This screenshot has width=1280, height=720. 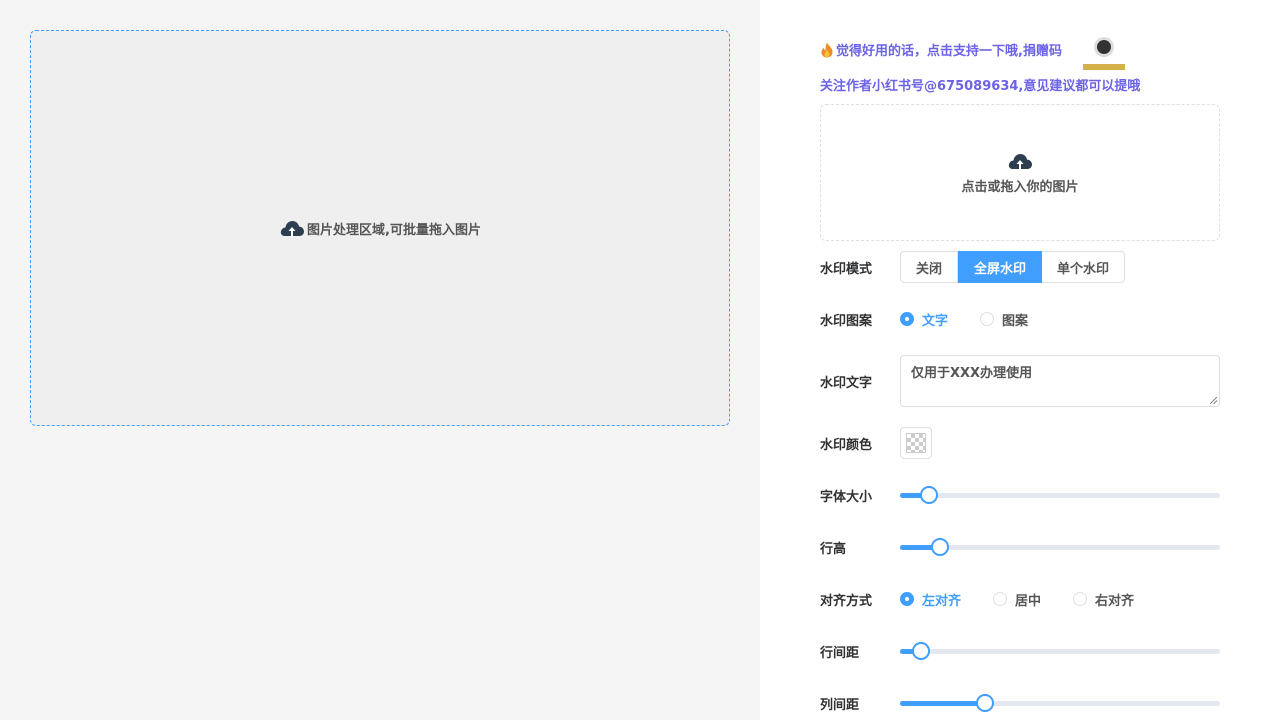 What do you see at coordinates (1020, 443) in the screenshot?
I see `watermark-color-row: 水印颜色` at bounding box center [1020, 443].